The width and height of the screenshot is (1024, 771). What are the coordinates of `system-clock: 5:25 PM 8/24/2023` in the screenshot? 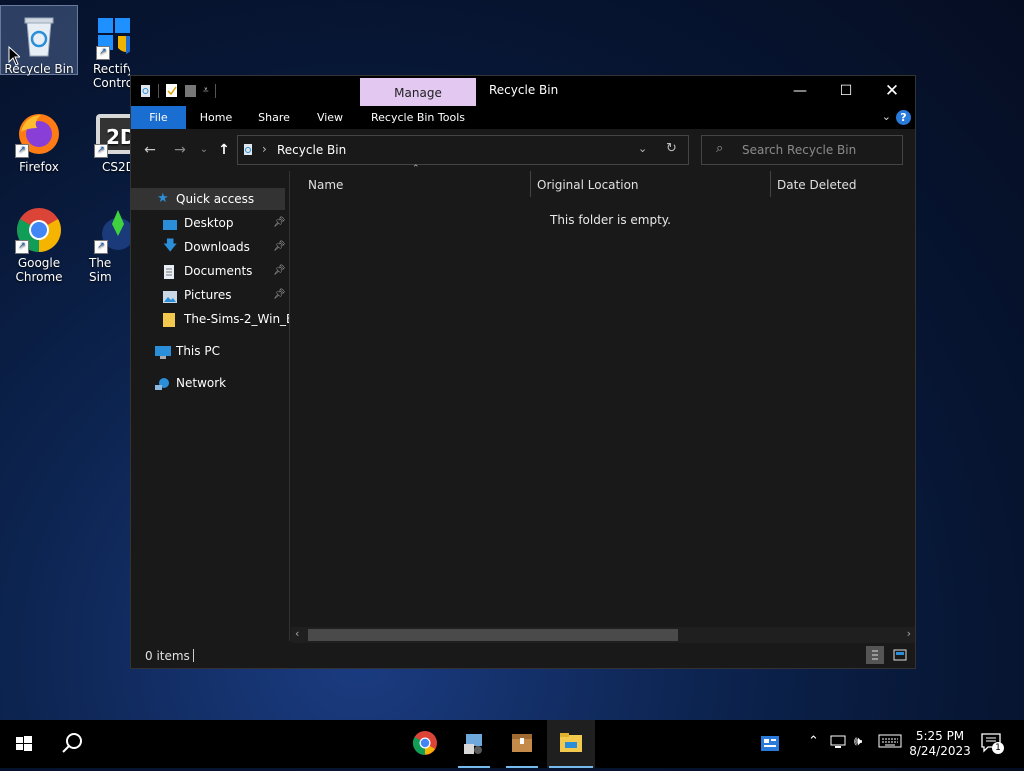 It's located at (940, 744).